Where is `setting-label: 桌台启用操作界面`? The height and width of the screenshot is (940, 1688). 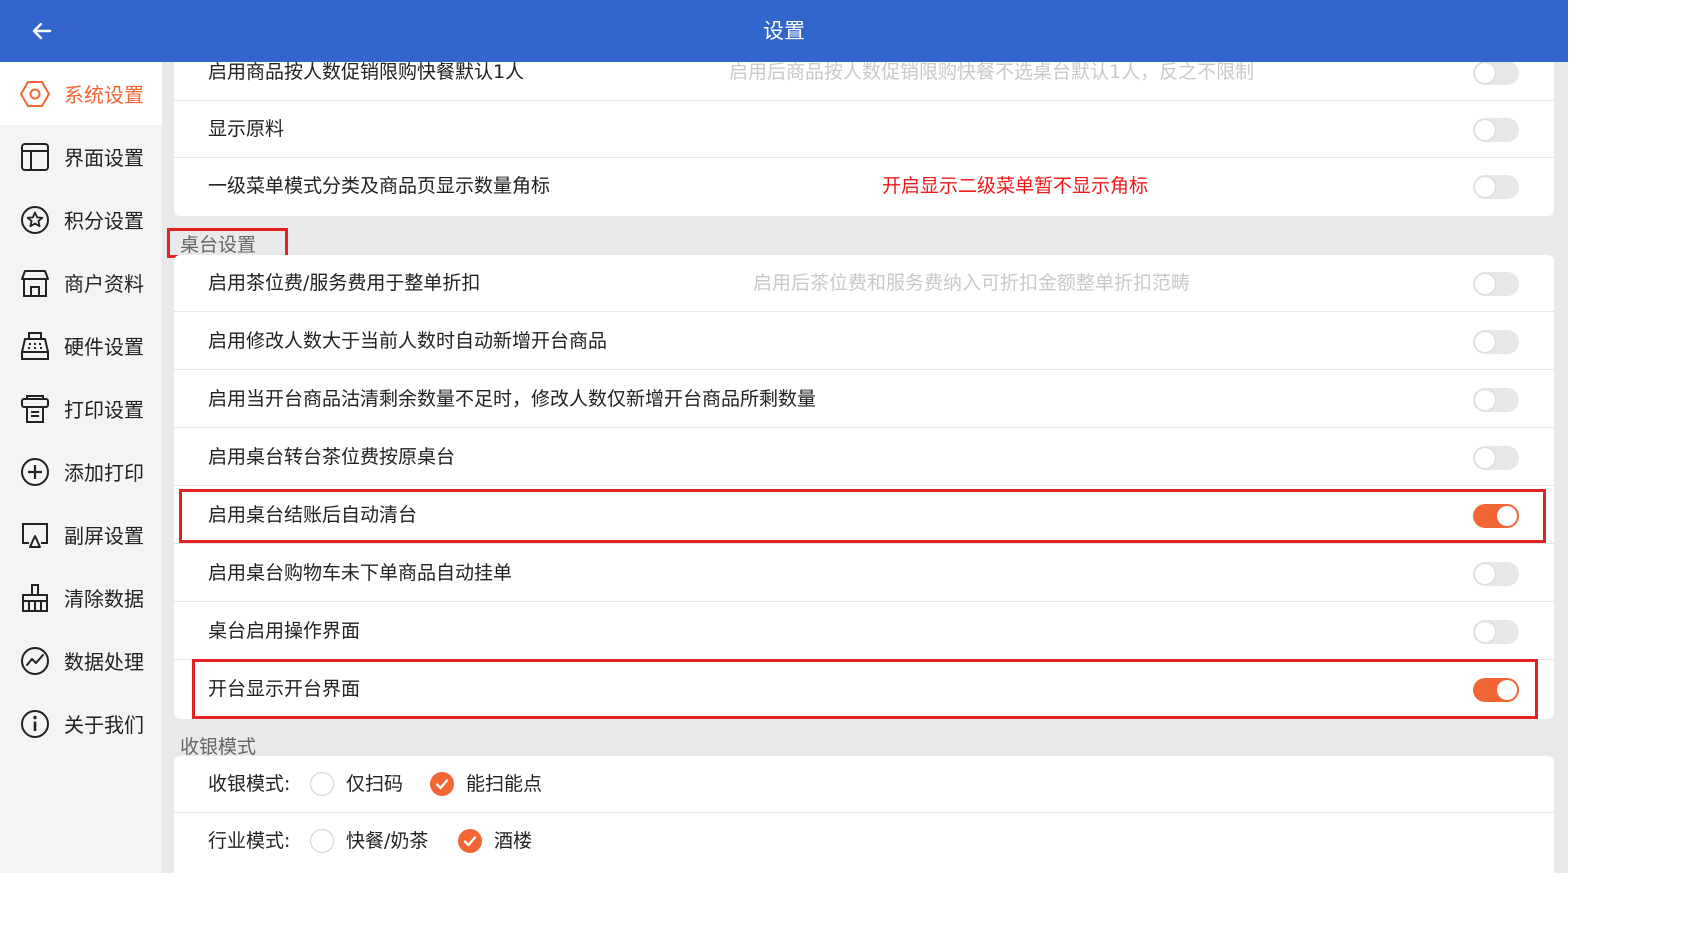
setting-label: 桌台启用操作界面 is located at coordinates (284, 631).